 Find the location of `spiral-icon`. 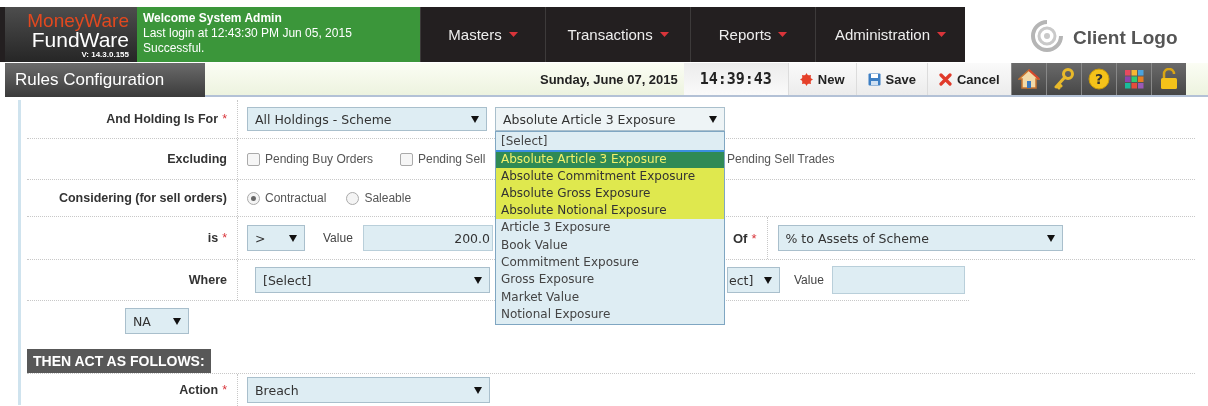

spiral-icon is located at coordinates (1047, 34).